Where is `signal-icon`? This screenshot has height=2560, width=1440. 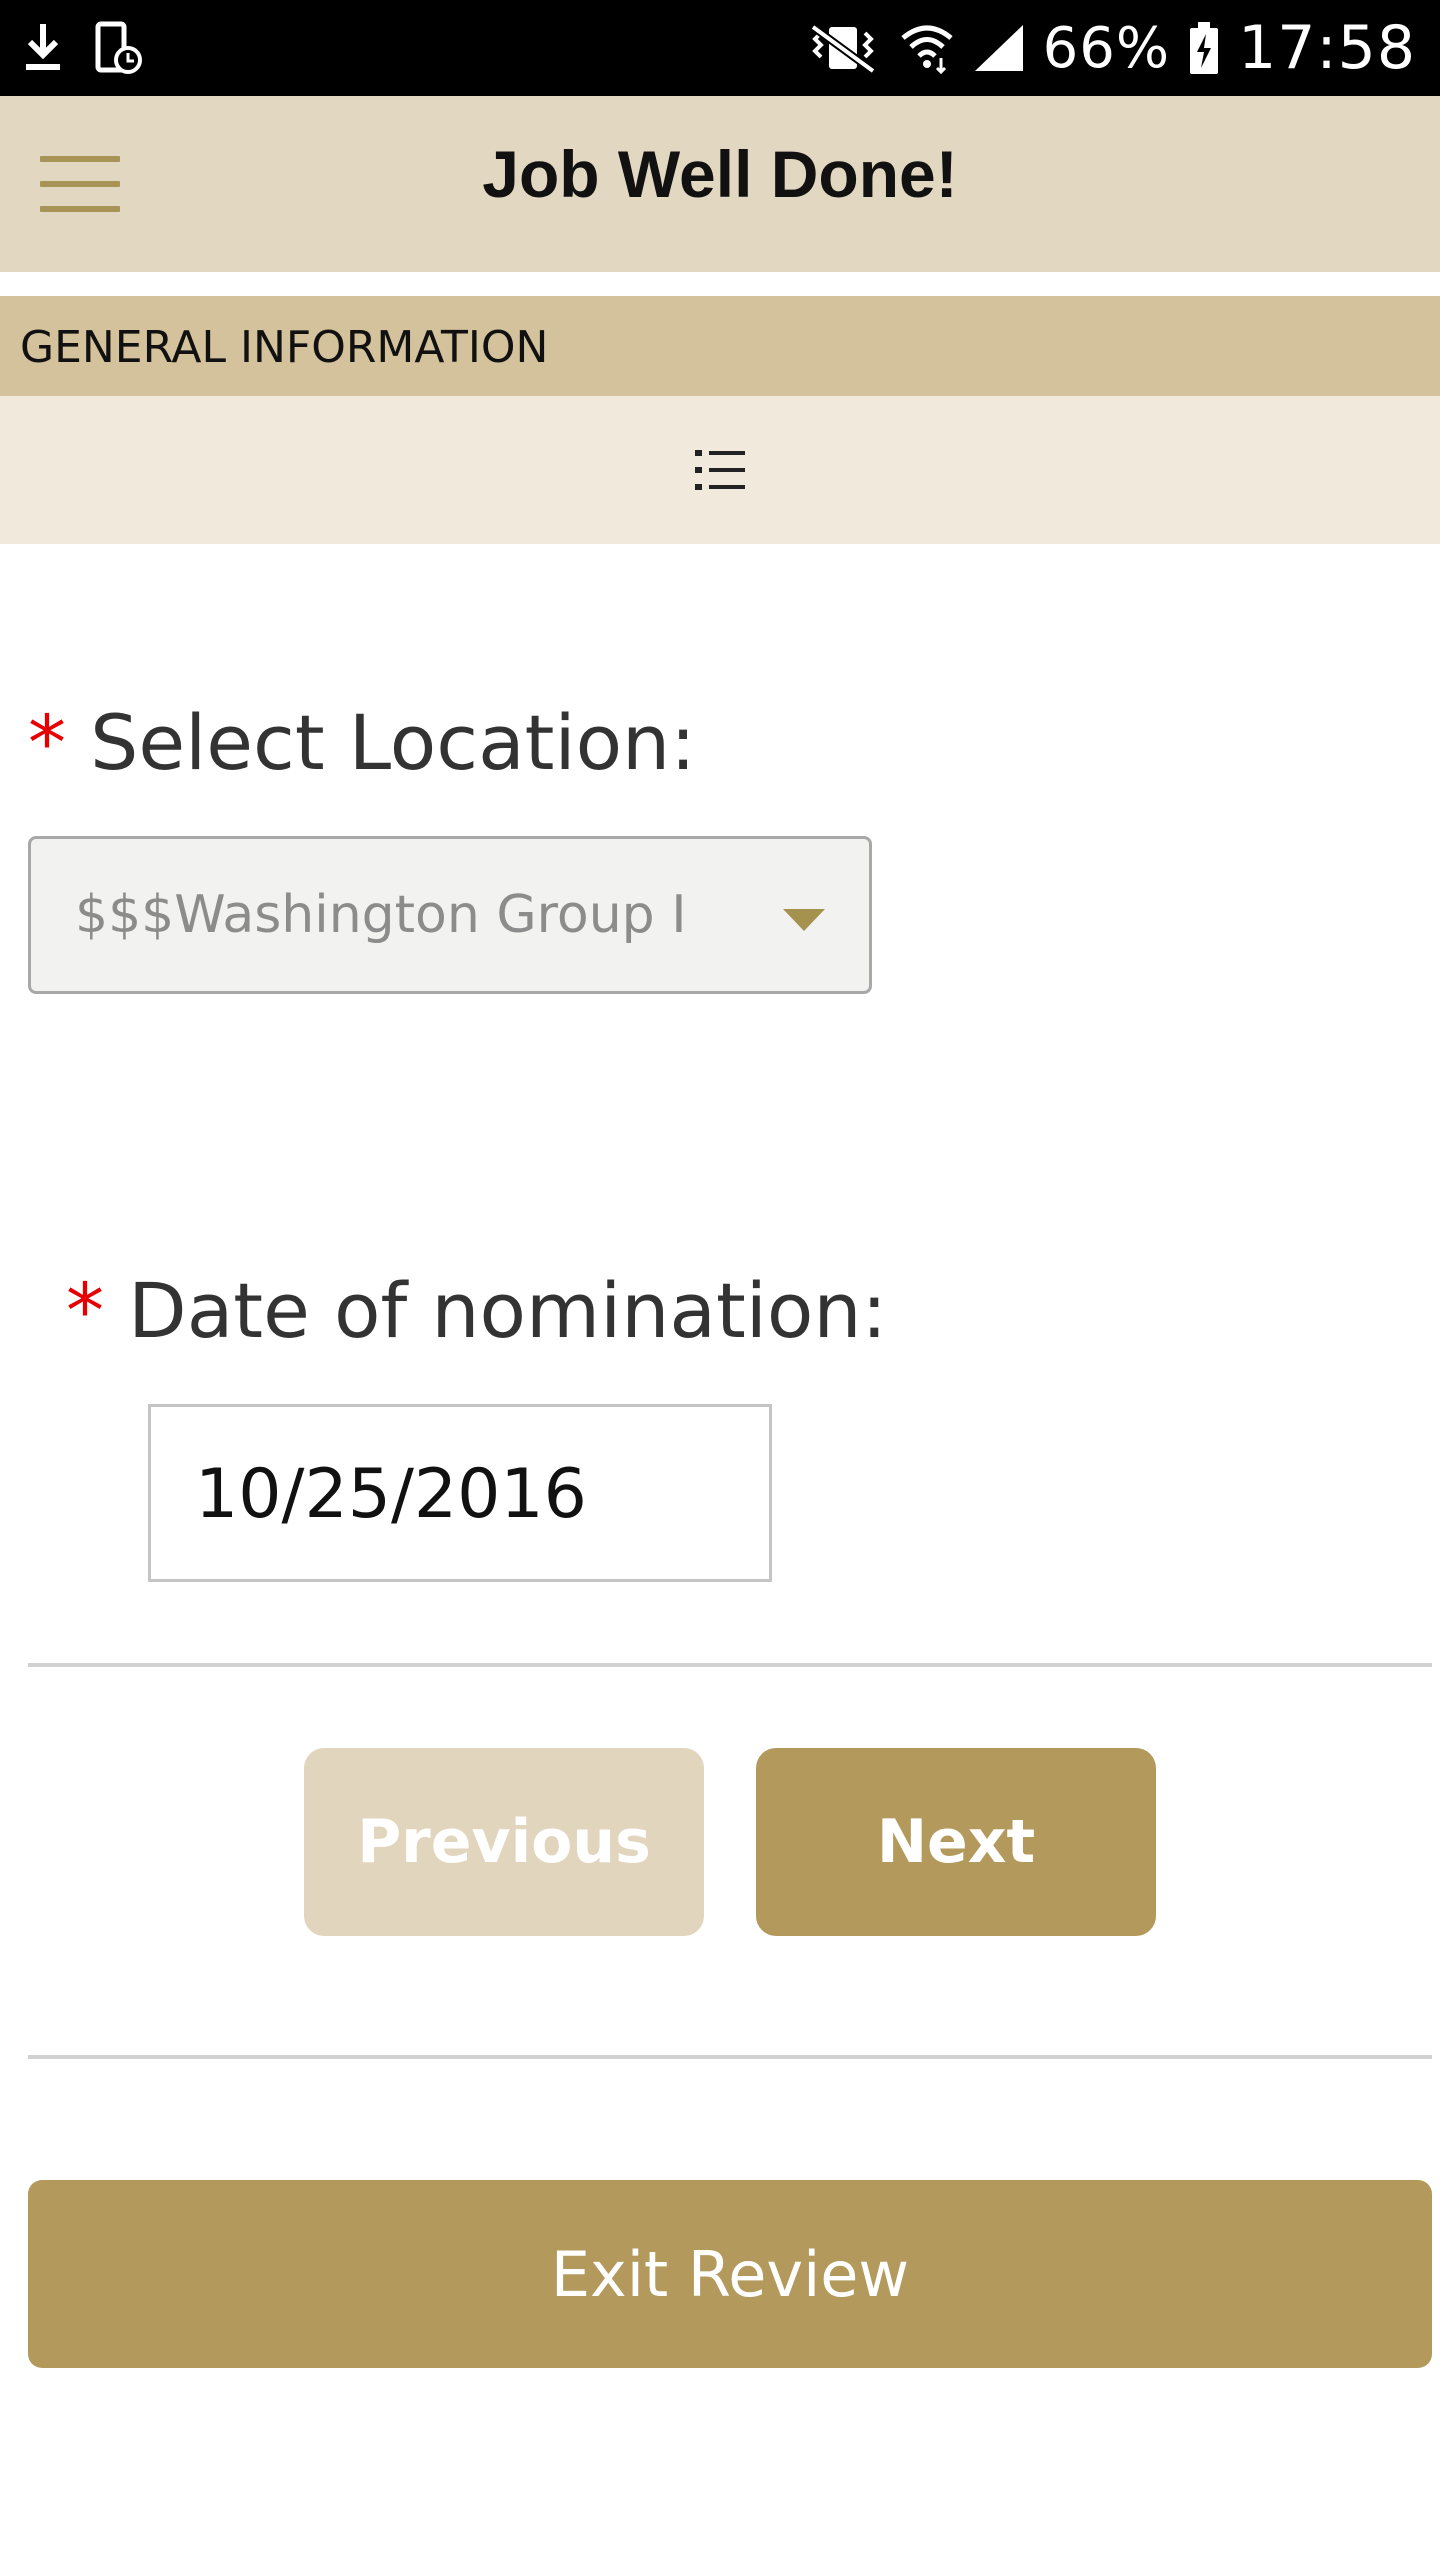
signal-icon is located at coordinates (998, 48).